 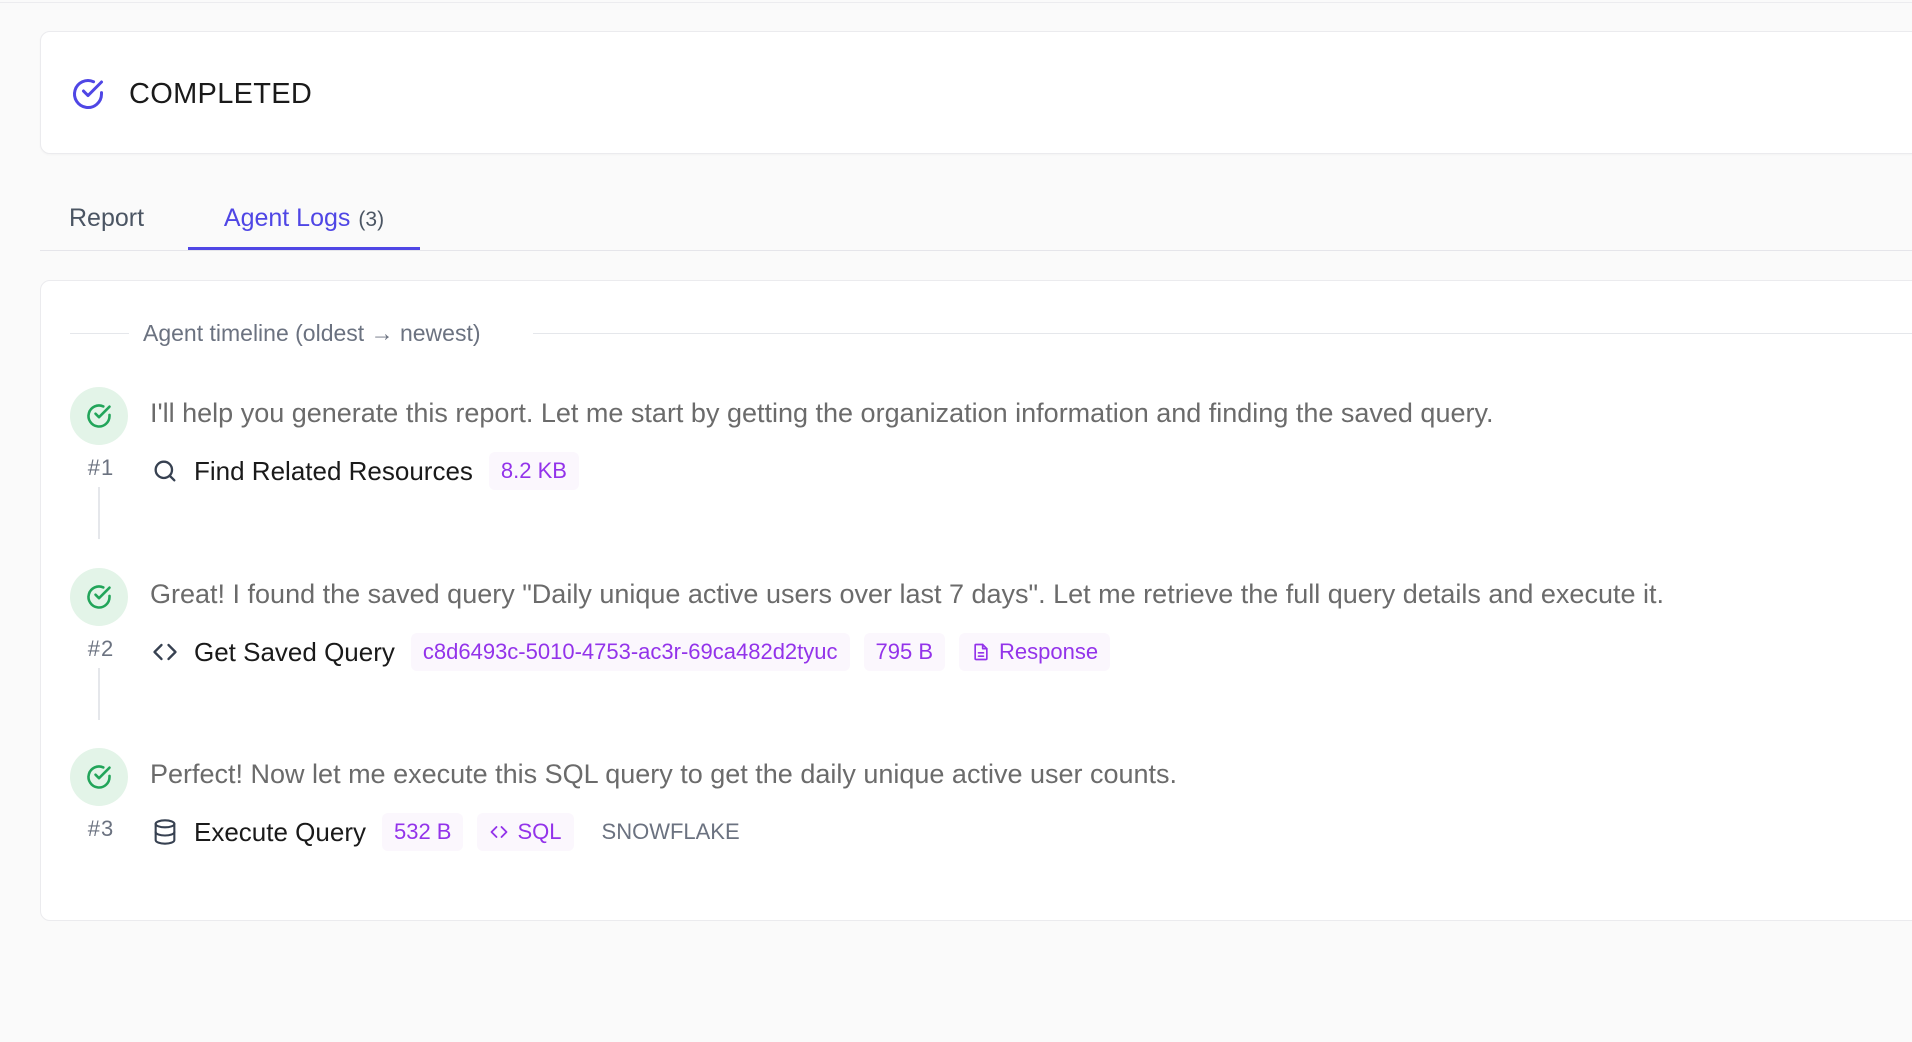 I want to click on size-badge: 795 B, so click(x=904, y=652).